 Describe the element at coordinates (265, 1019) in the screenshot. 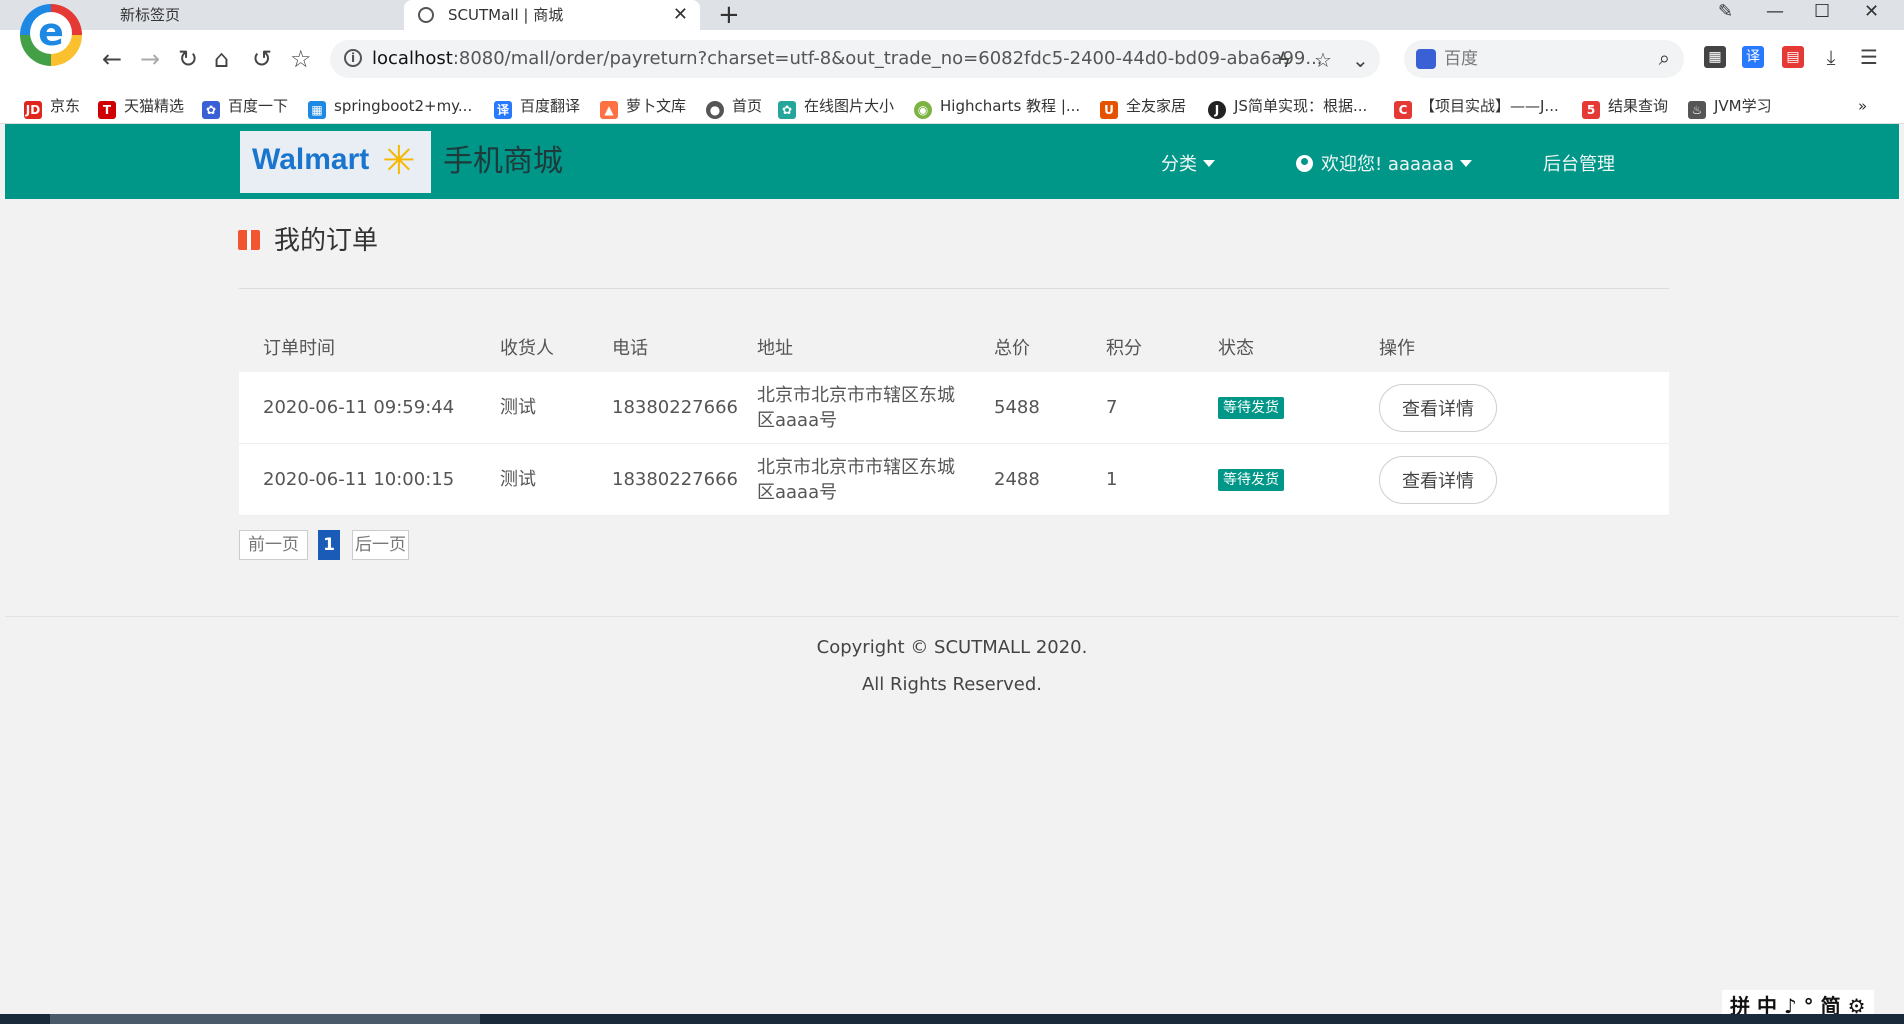

I see `taskbar-active-app` at that location.